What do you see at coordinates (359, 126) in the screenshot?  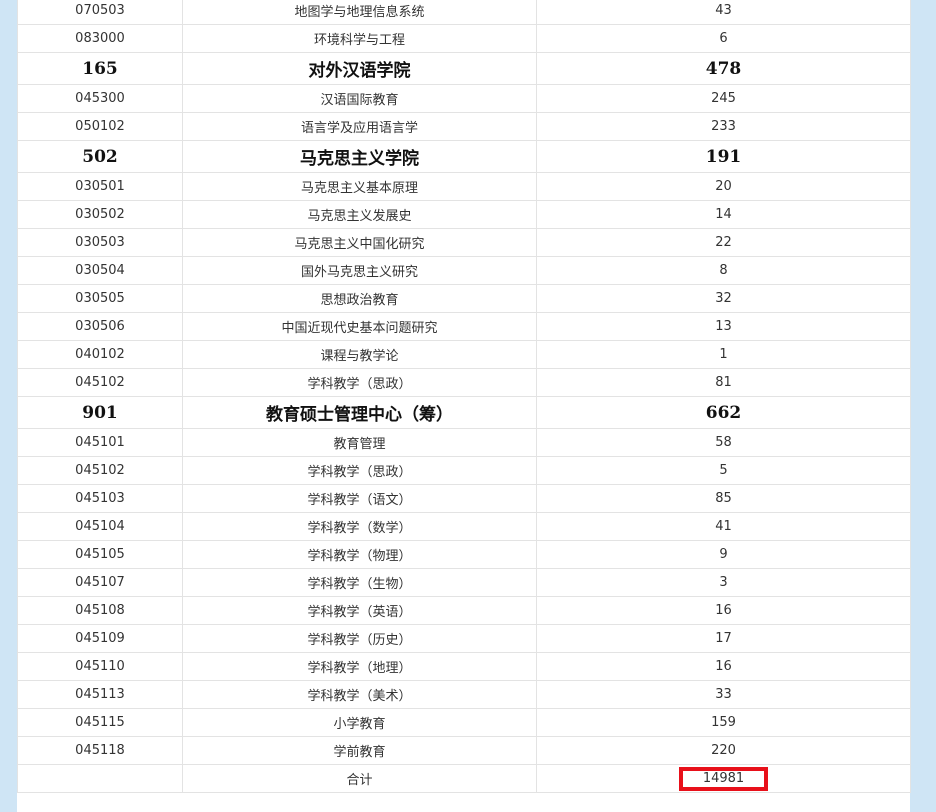 I see `major-name-cell: 语言学及应用语言学` at bounding box center [359, 126].